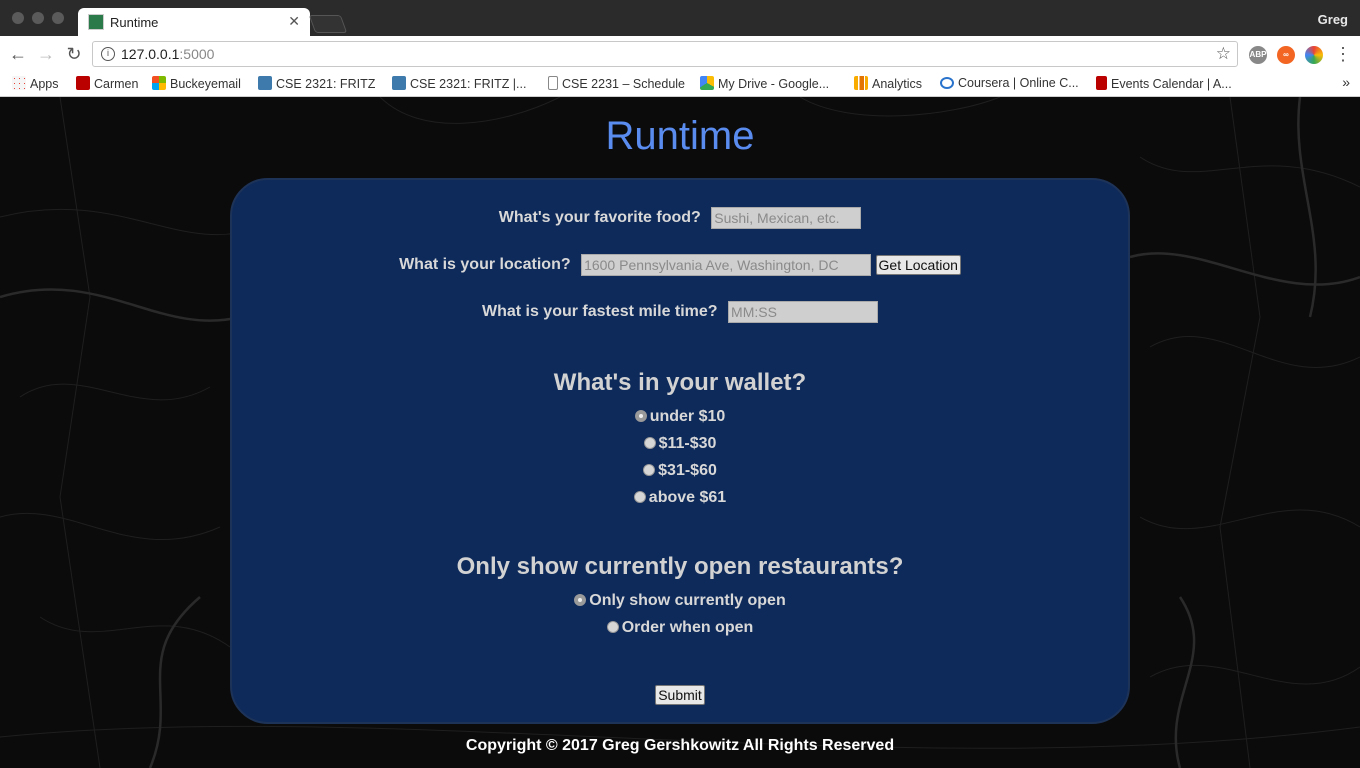 This screenshot has height=768, width=1360. Describe the element at coordinates (1258, 55) in the screenshot. I see `adblock-plus-icon: ABP` at that location.